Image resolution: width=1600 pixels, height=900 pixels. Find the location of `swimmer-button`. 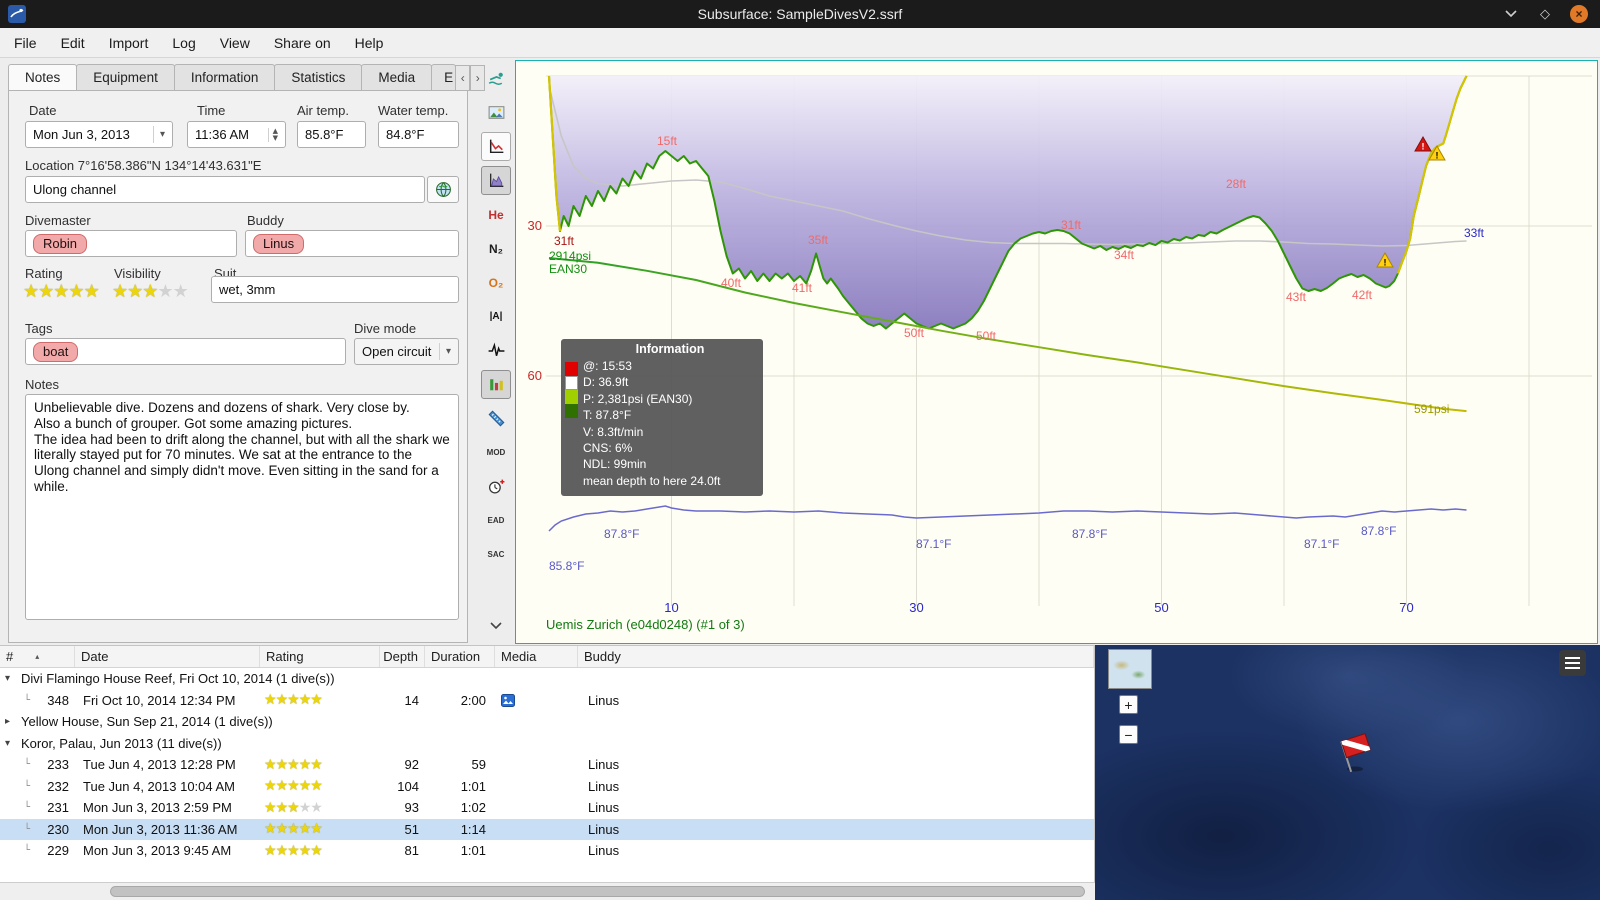

swimmer-button is located at coordinates (496, 78).